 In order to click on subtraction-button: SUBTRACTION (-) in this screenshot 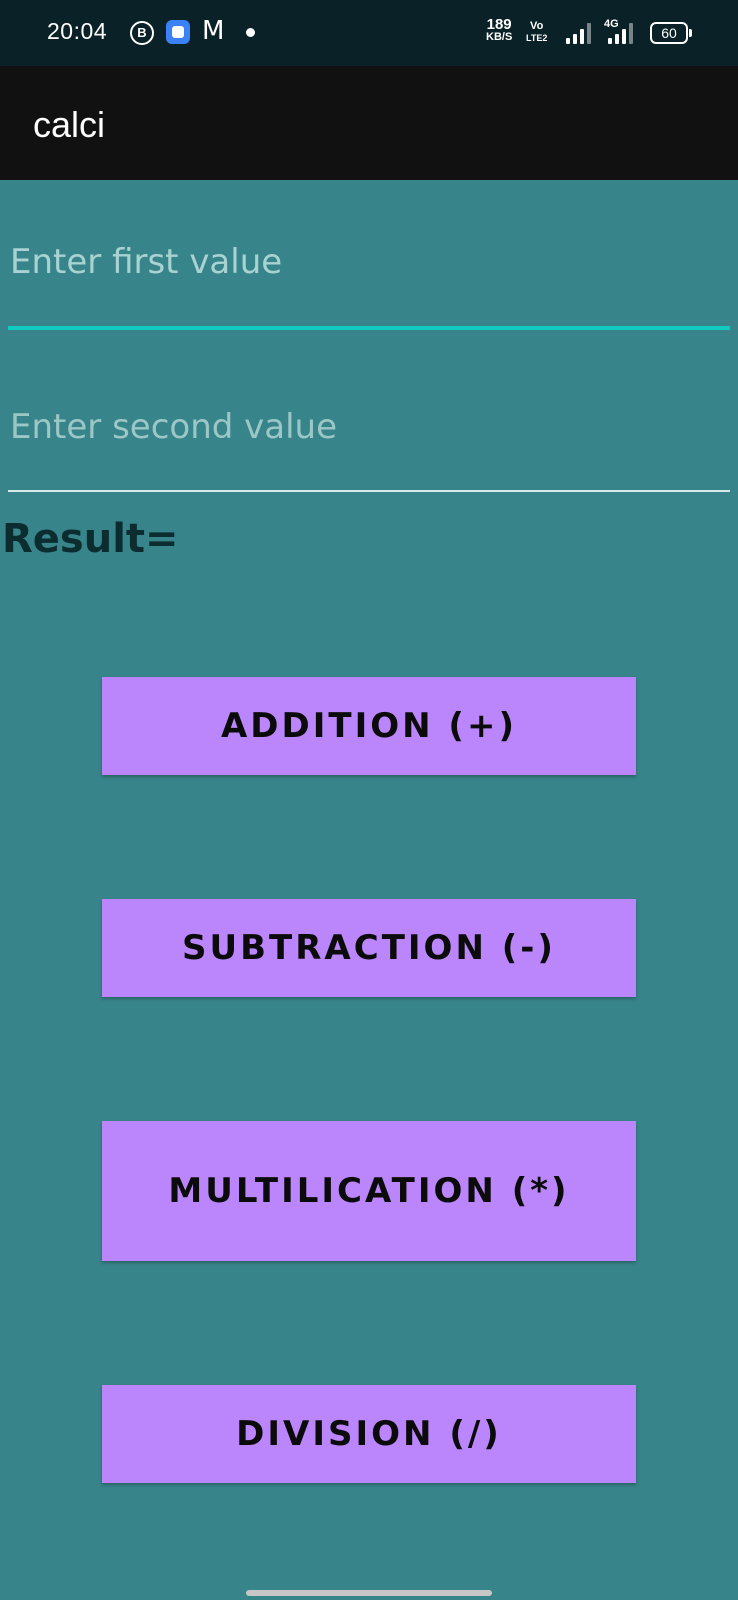, I will do `click(369, 948)`.